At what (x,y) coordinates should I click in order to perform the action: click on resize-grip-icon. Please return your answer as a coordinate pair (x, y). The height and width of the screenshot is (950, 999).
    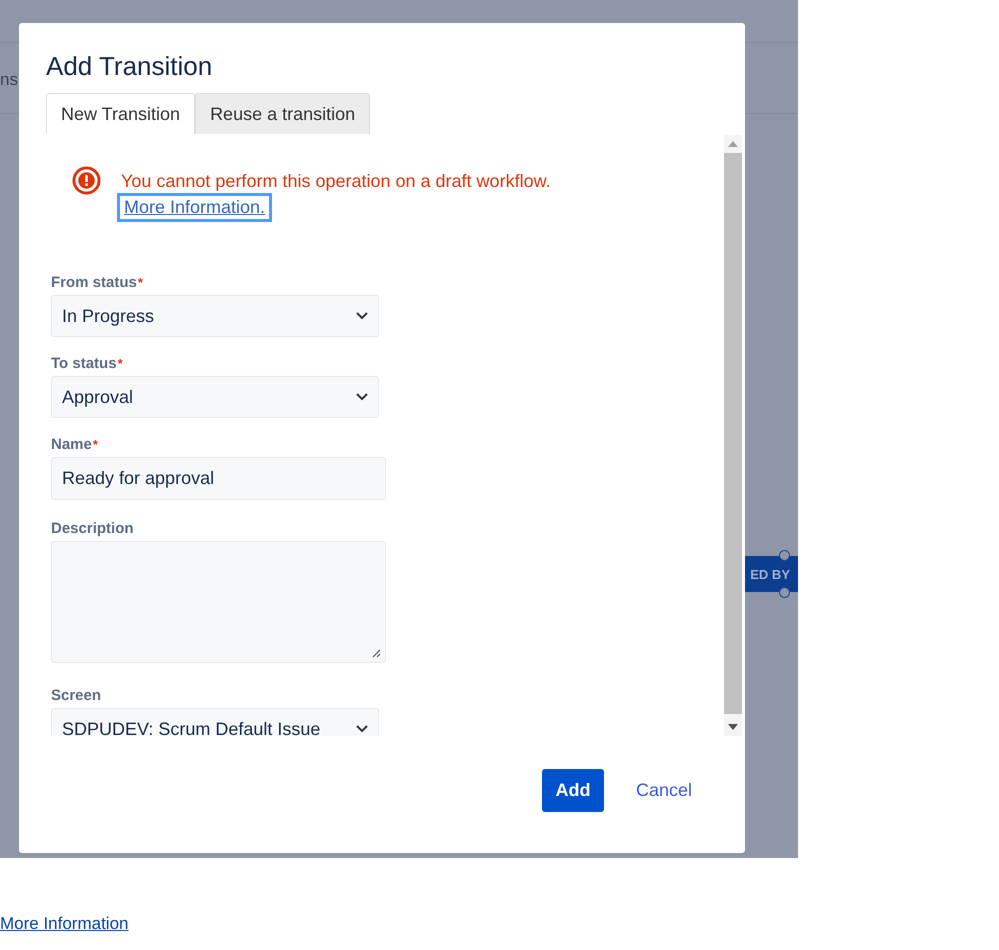
    Looking at the image, I should click on (376, 653).